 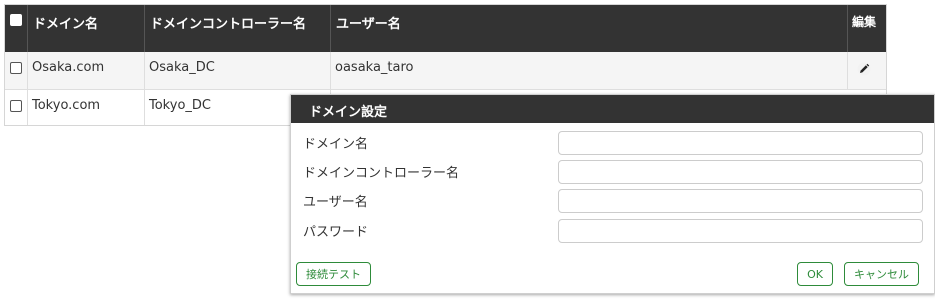 I want to click on select-all-checkbox, so click(x=16, y=20).